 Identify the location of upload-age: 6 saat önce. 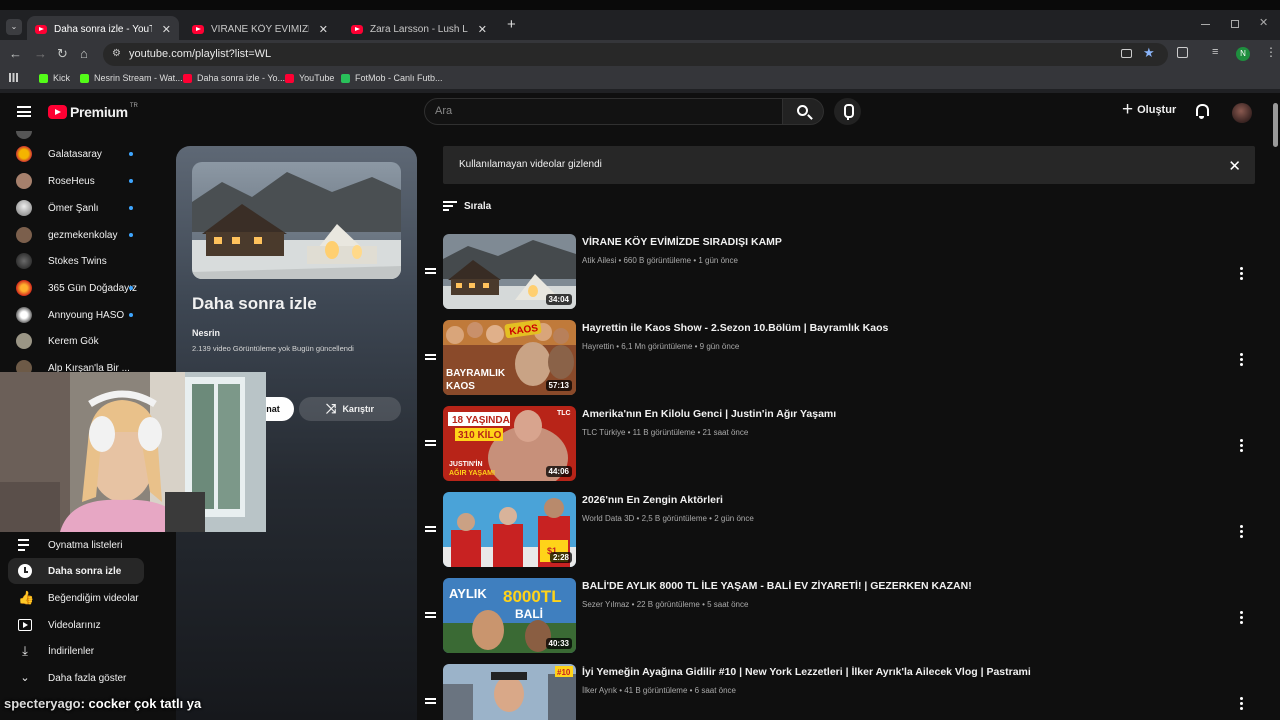
(715, 690).